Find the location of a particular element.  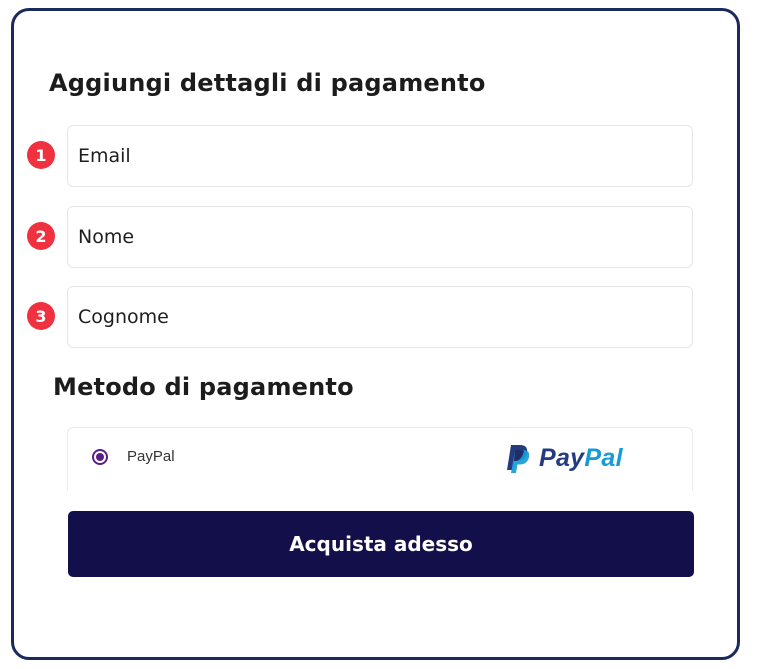

first-name-field-container is located at coordinates (380, 237).